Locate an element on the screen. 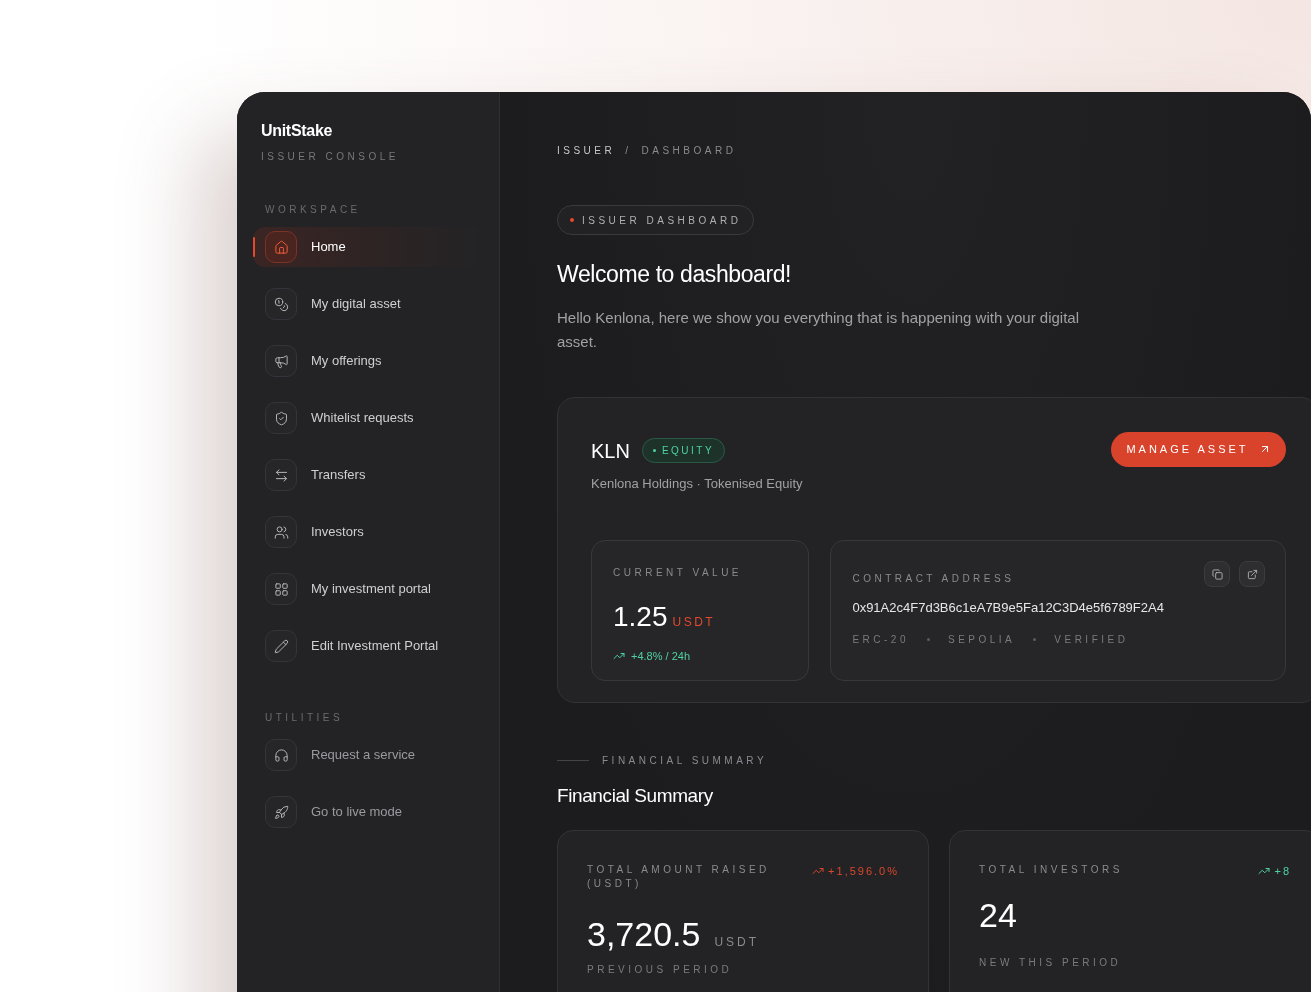 The height and width of the screenshot is (992, 1311). page-heading: Welcome to dashboard! is located at coordinates (675, 274).